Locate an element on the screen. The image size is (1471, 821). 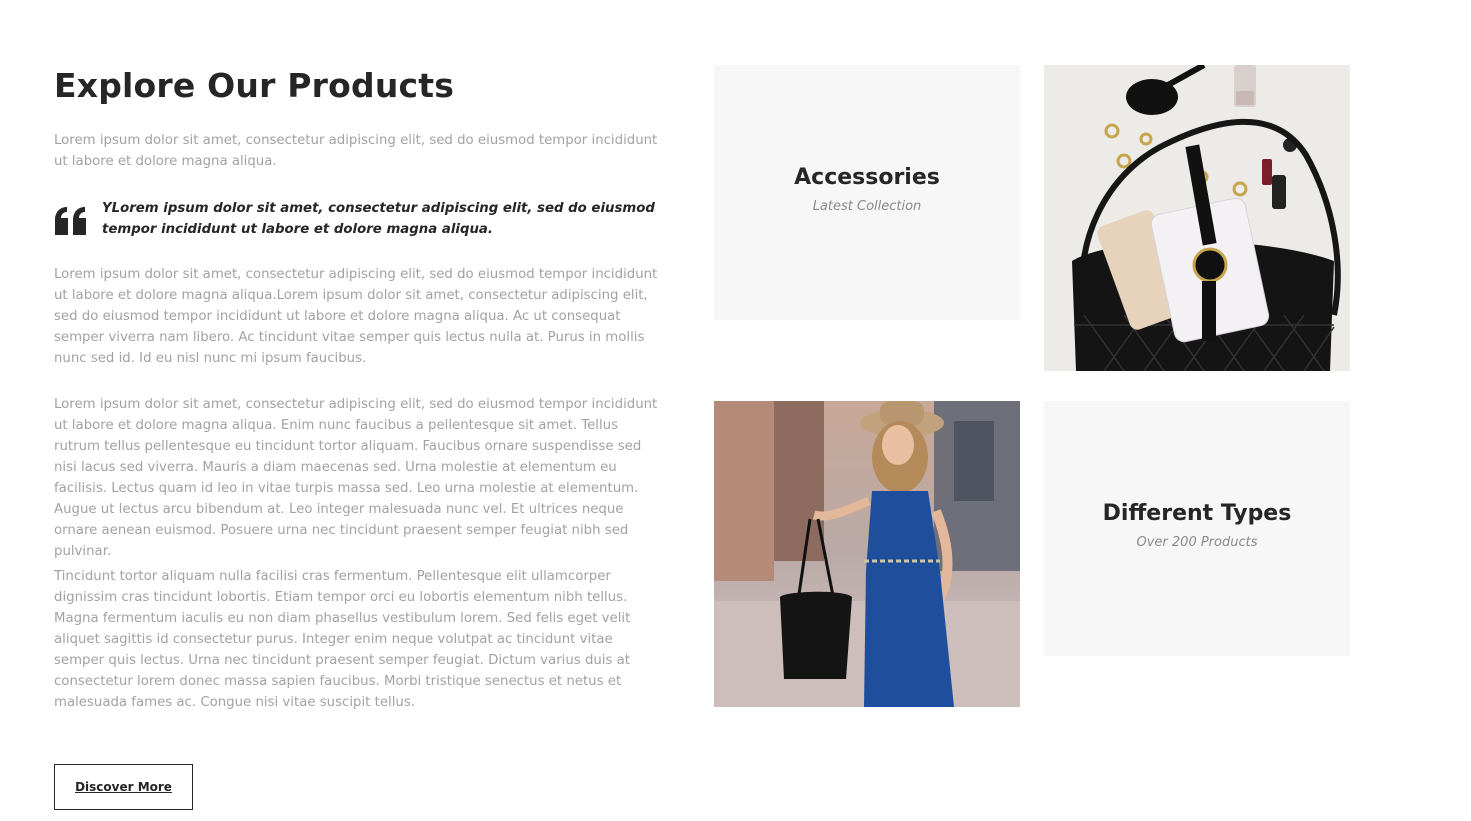
quote-icon is located at coordinates (70, 221).